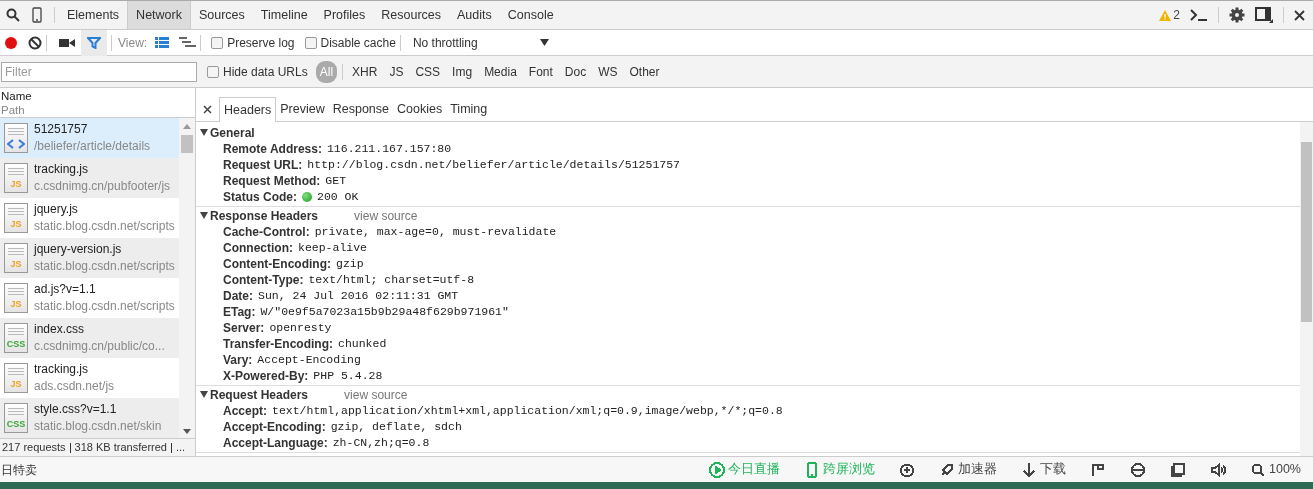  I want to click on detail-tab: Response, so click(360, 109).